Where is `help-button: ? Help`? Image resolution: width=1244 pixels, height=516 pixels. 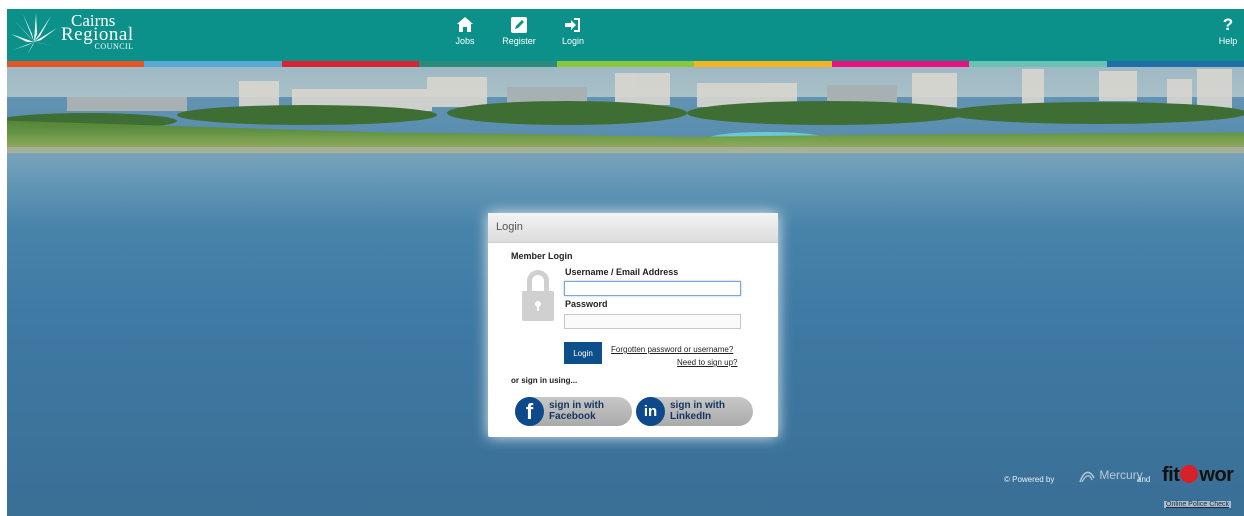
help-button: ? Help is located at coordinates (1228, 31).